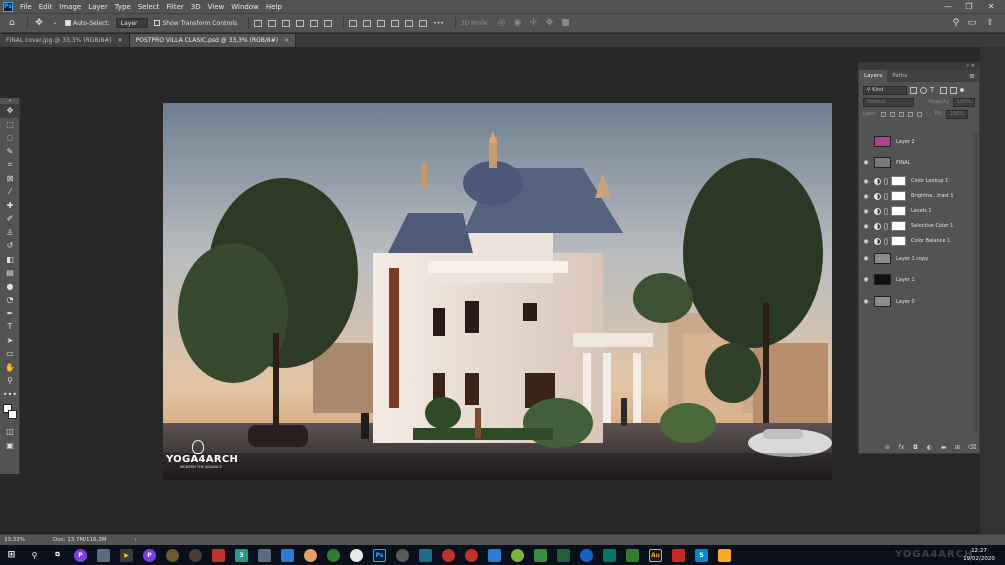 This screenshot has height=565, width=1005. Describe the element at coordinates (10, 327) in the screenshot. I see `type-tool-icon: T` at that location.